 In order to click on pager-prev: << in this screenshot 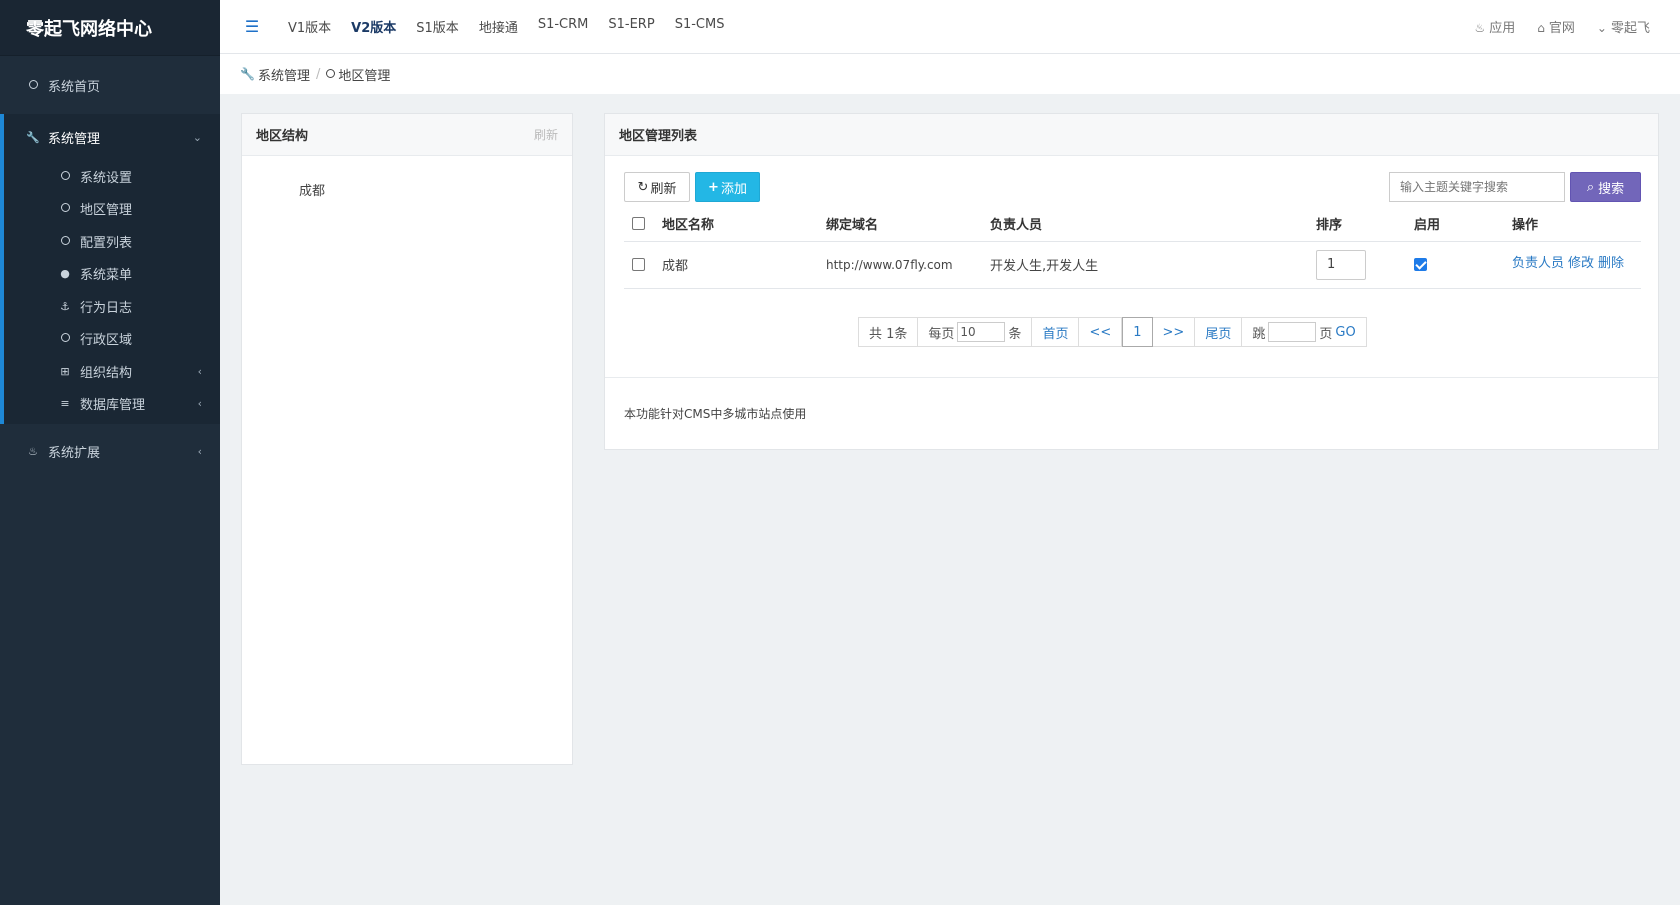, I will do `click(1101, 332)`.